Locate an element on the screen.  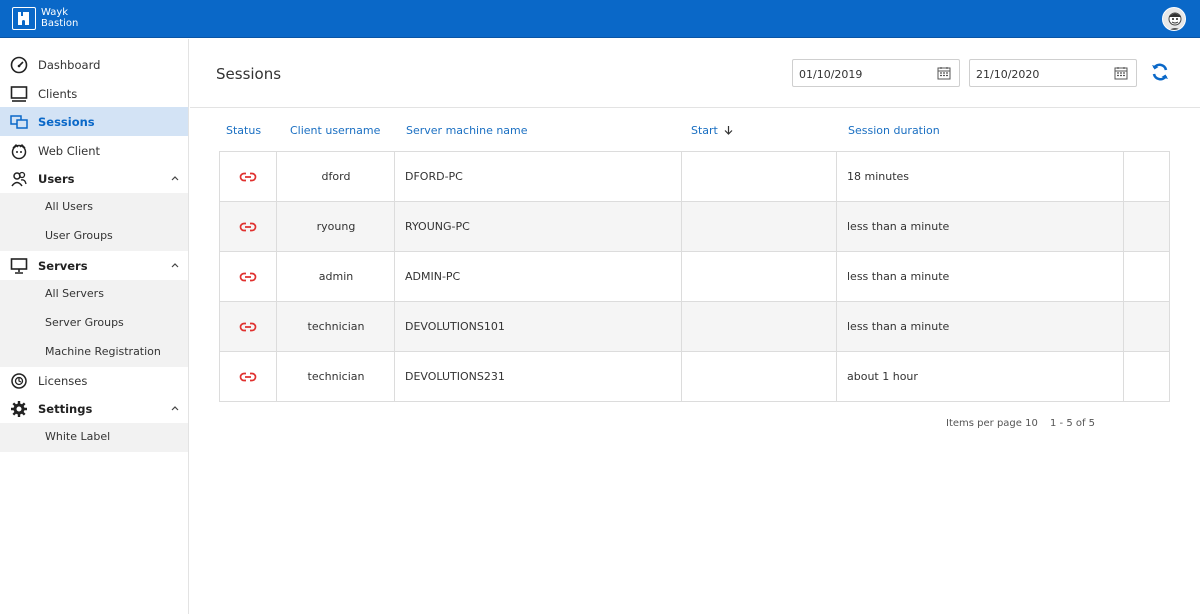
sessions-icon is located at coordinates (19, 122).